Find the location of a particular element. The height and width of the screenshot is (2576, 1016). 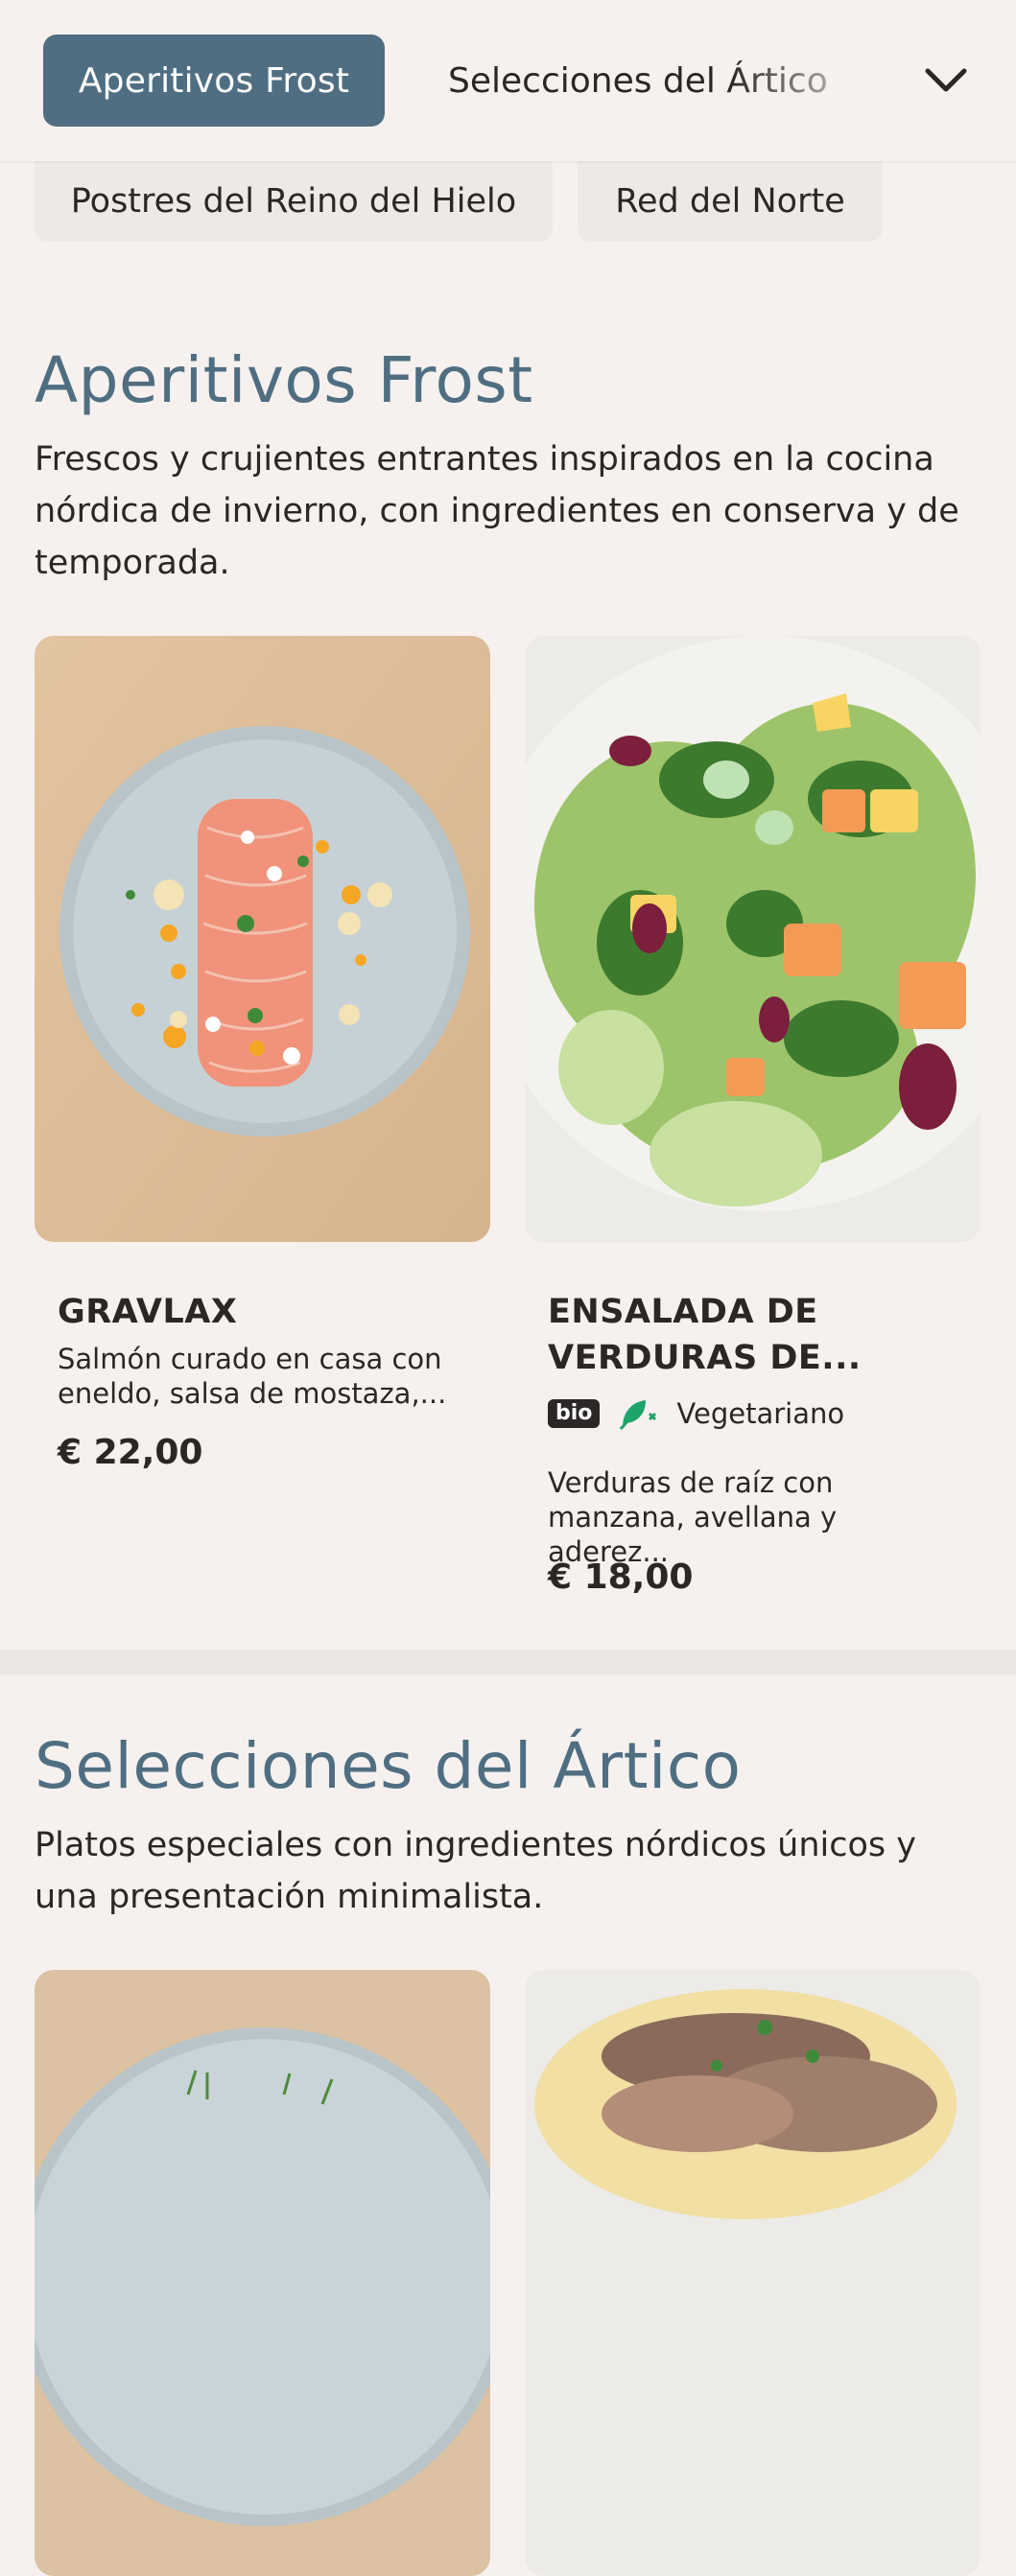

tab-aperitivos-frost: Aperitivos Frost is located at coordinates (214, 81).